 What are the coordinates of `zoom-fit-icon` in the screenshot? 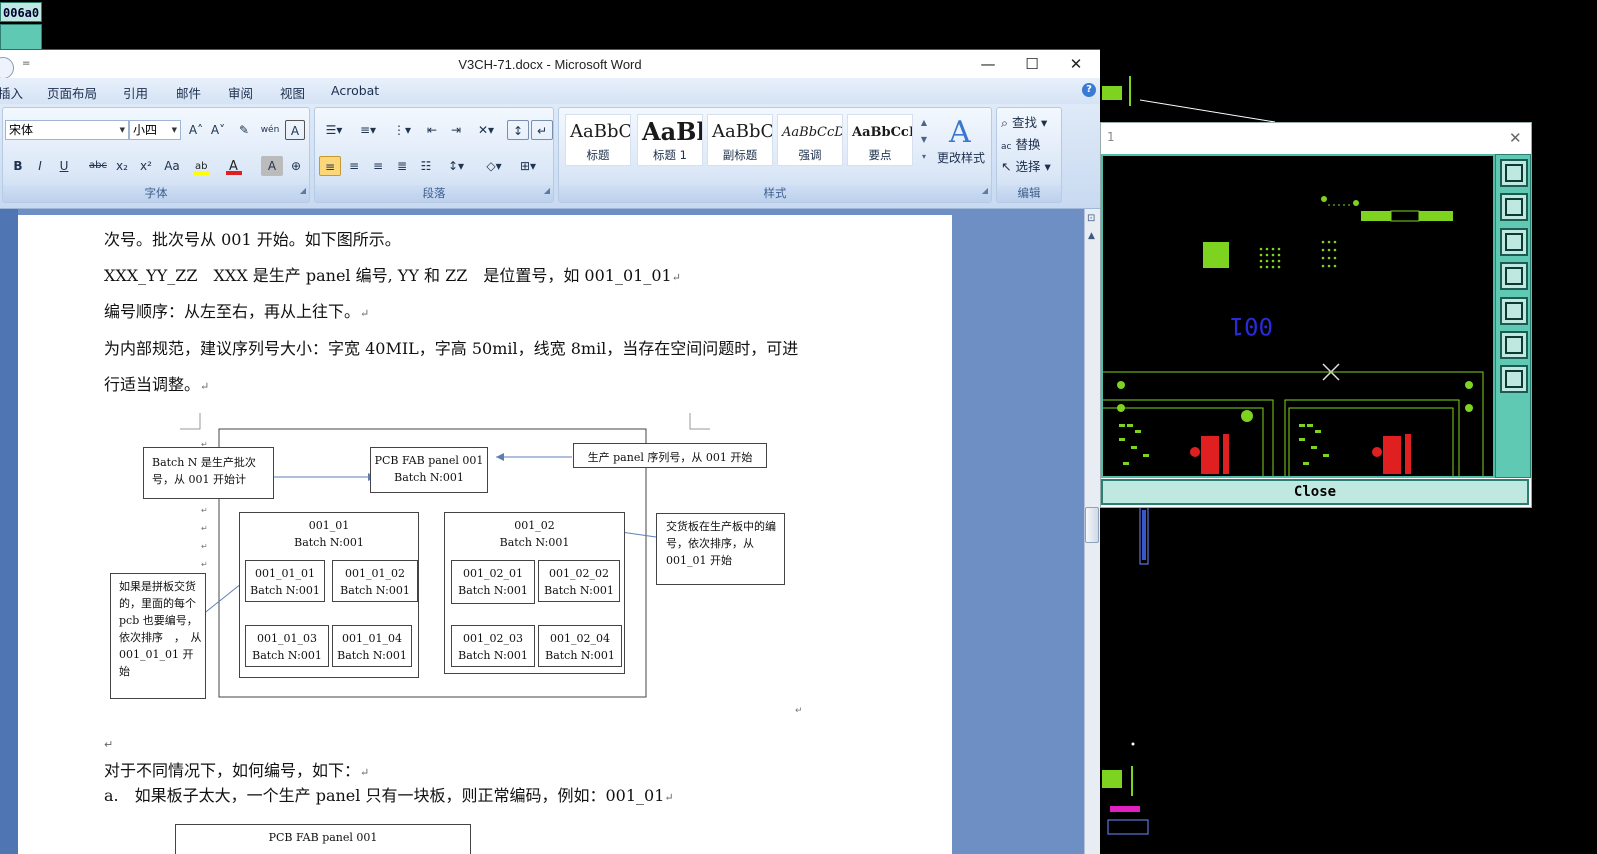 It's located at (1514, 345).